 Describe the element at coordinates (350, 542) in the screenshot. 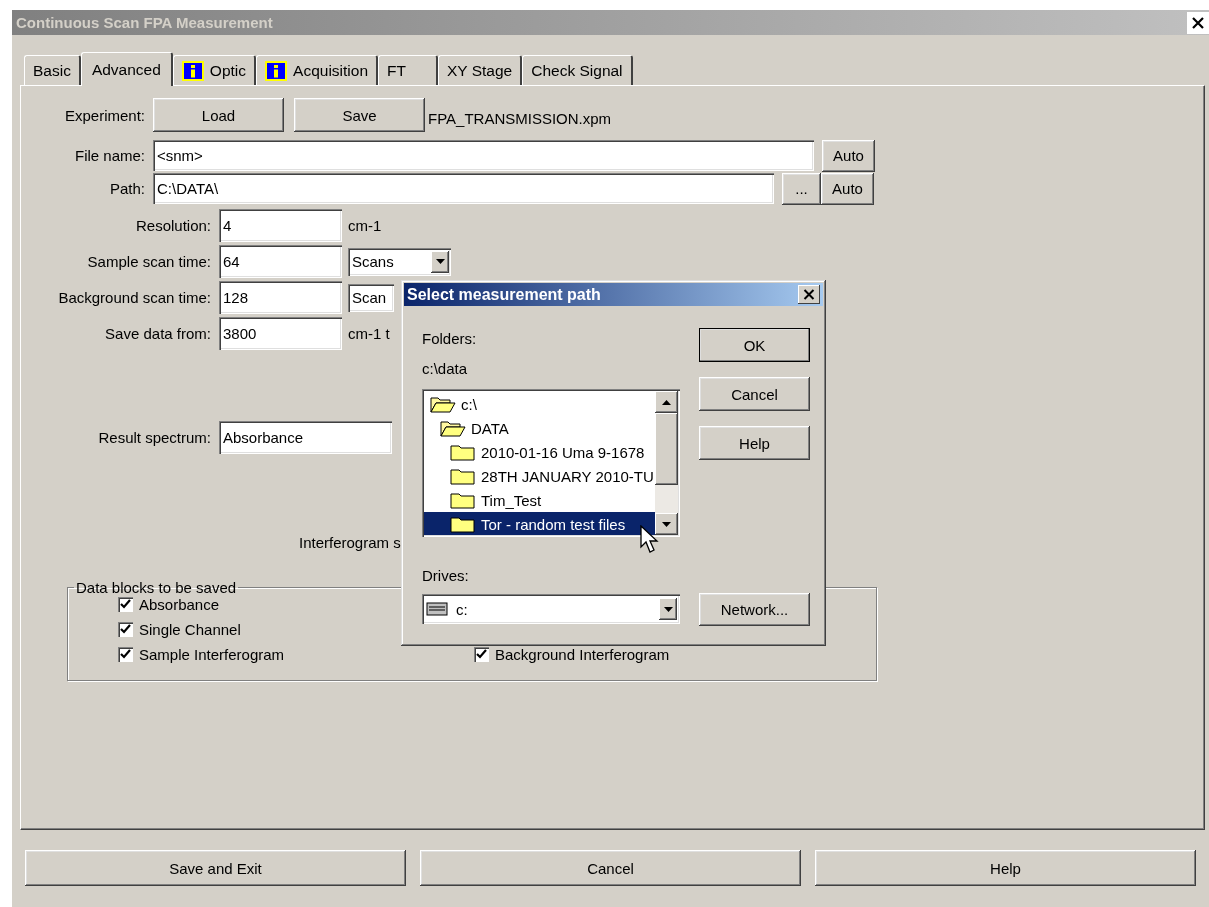

I see `field-label: Interferogram s` at that location.